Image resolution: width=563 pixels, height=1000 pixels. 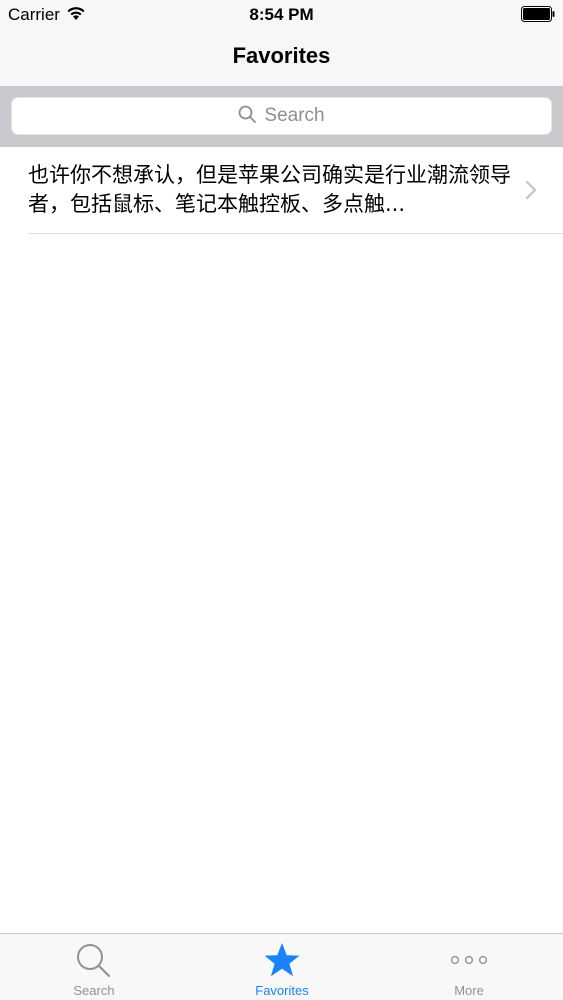 I want to click on status-time: 8:54 PM, so click(x=281, y=14).